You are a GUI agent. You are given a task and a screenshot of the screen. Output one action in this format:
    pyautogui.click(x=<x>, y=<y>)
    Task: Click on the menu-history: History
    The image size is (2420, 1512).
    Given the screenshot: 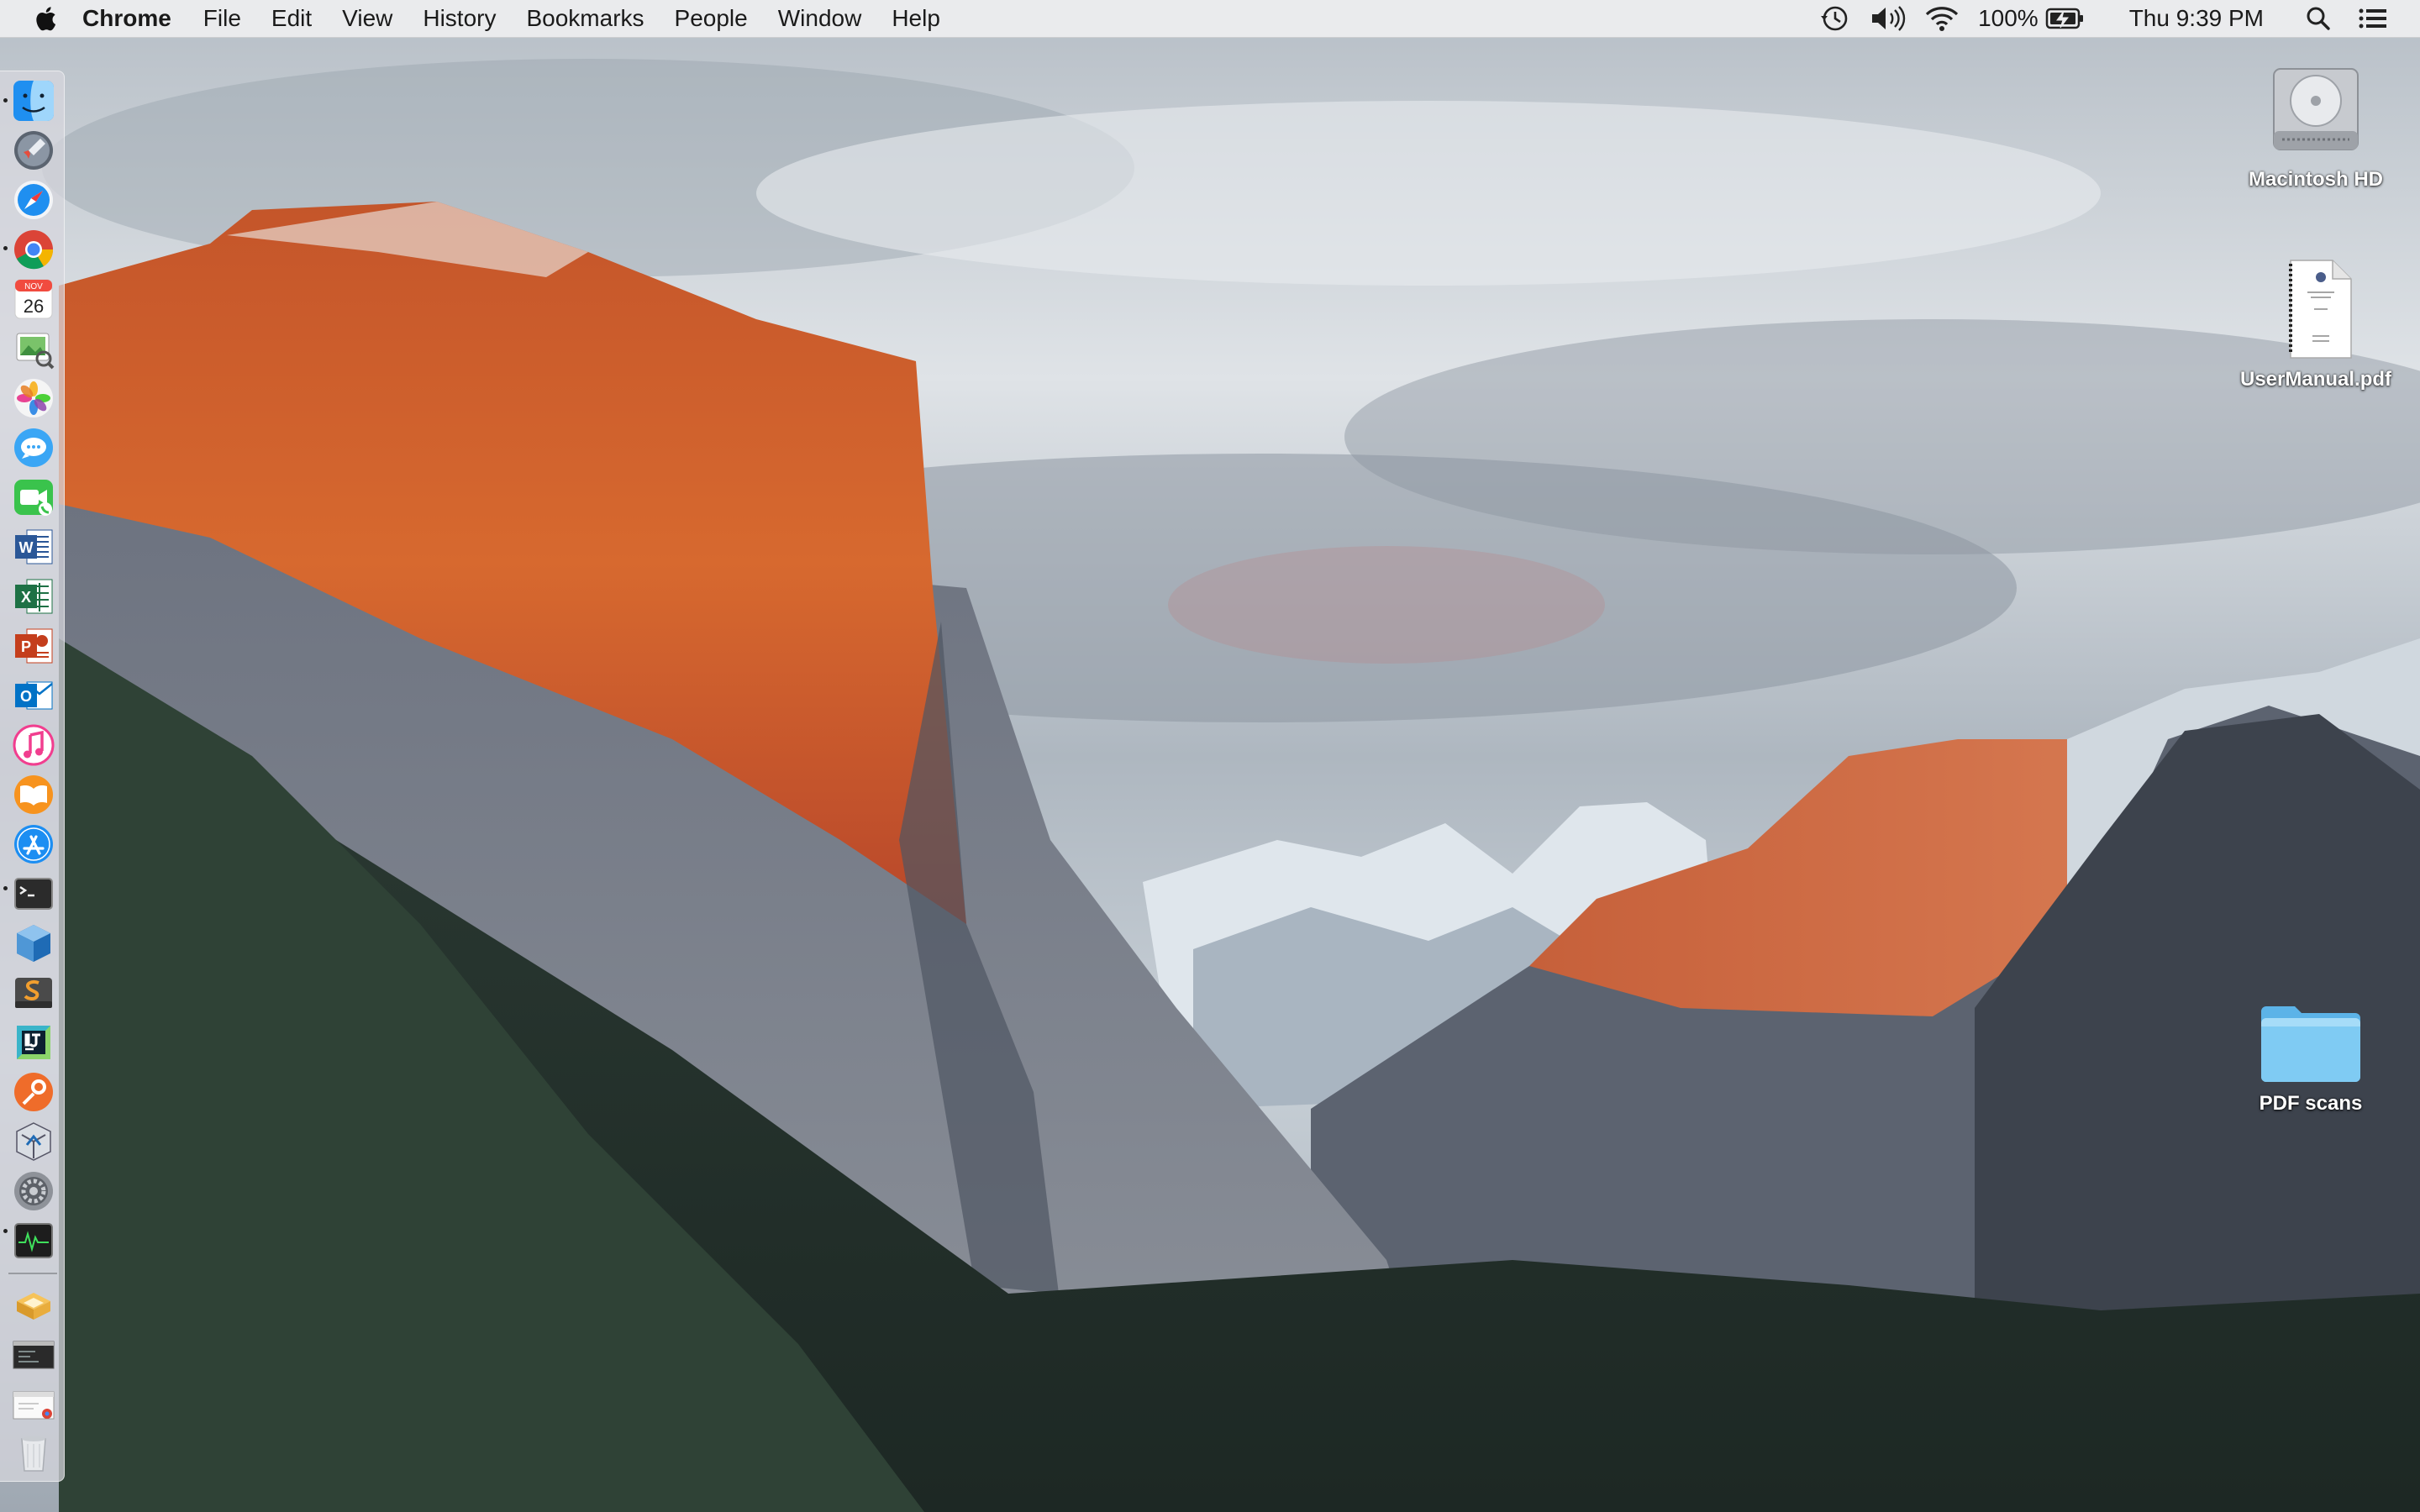 What is the action you would take?
    pyautogui.click(x=460, y=18)
    